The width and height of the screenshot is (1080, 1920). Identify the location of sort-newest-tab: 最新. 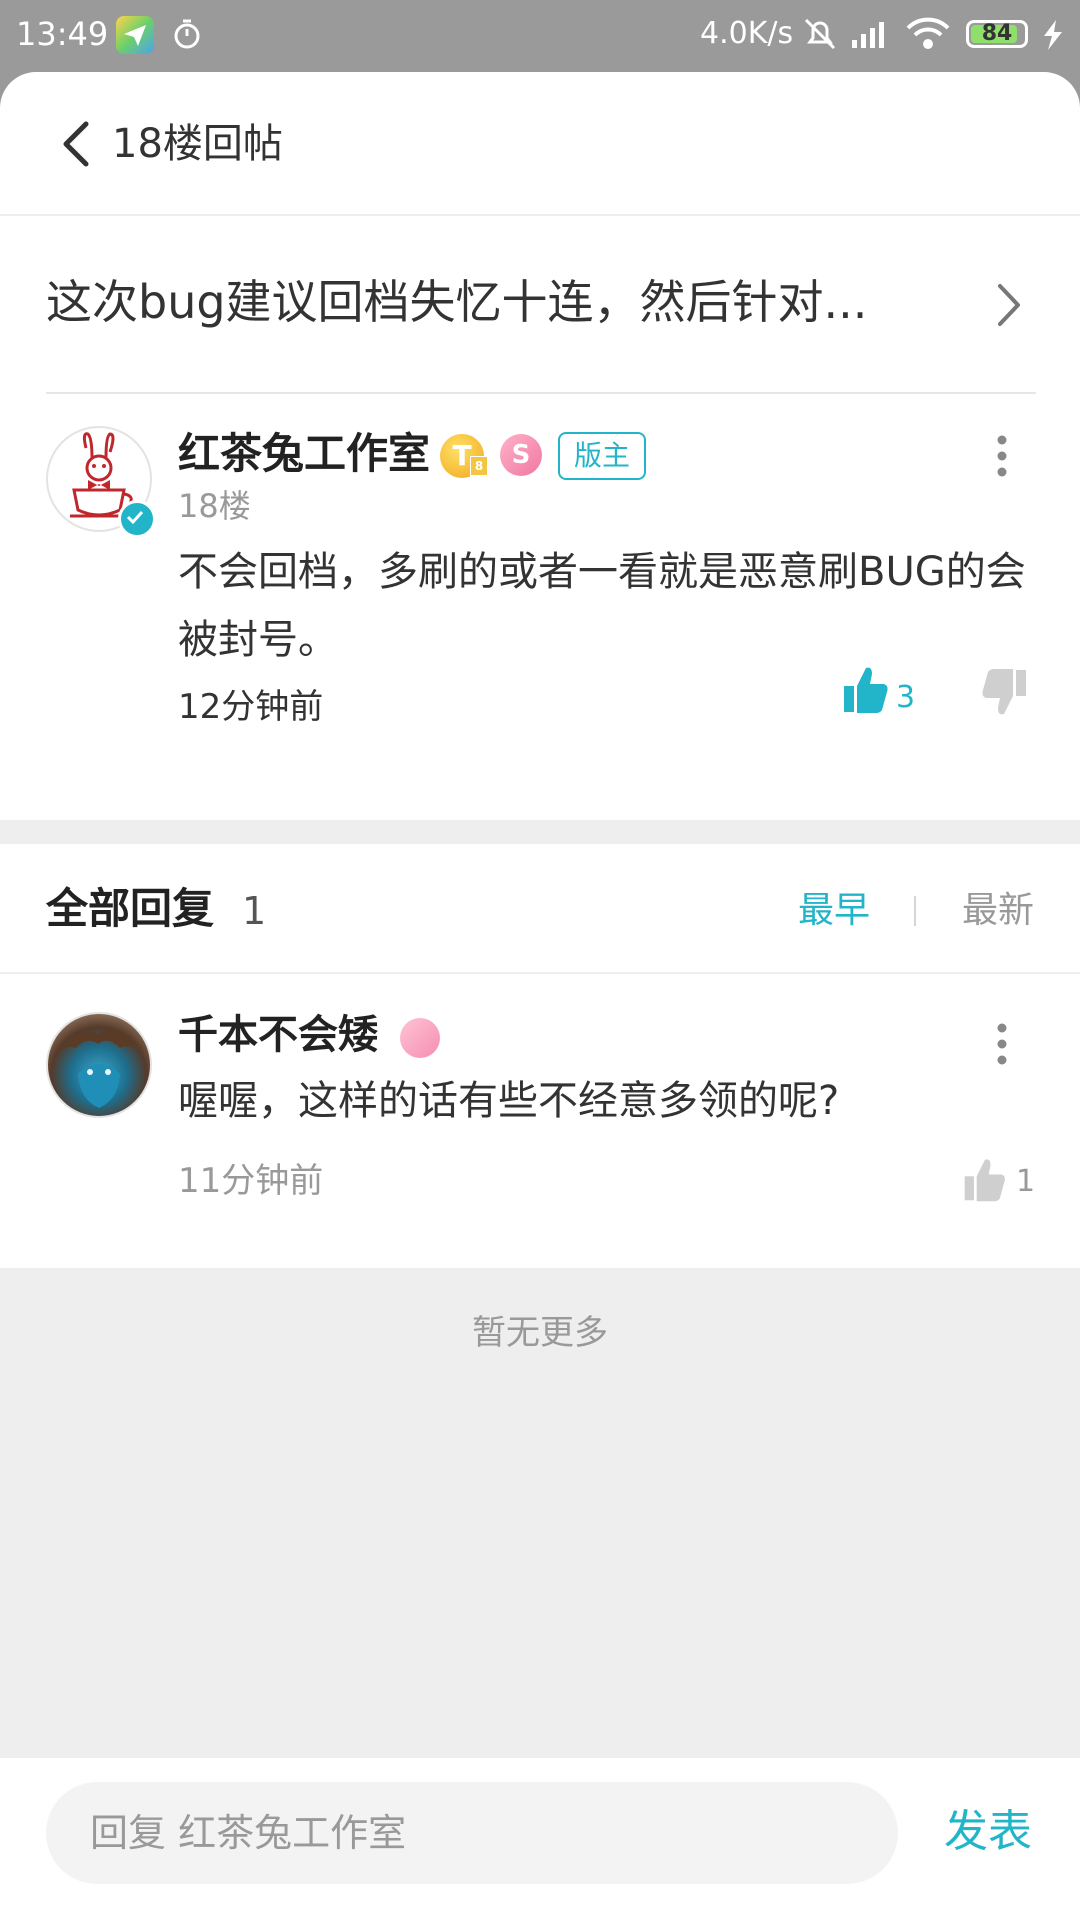
(998, 911).